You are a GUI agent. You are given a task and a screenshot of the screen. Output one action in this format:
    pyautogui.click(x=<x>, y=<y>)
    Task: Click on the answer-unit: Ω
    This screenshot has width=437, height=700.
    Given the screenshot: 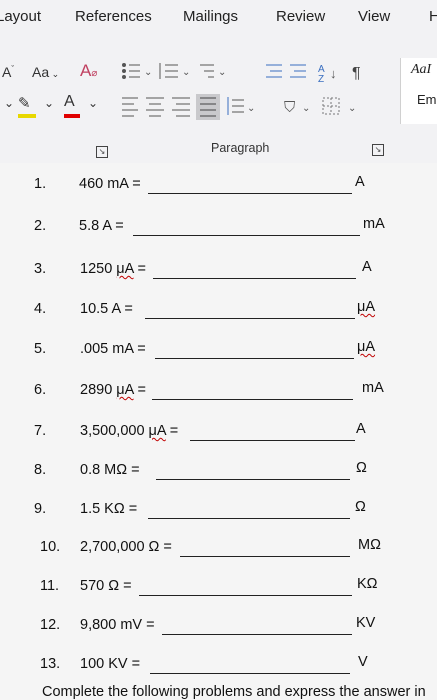 What is the action you would take?
    pyautogui.click(x=360, y=507)
    